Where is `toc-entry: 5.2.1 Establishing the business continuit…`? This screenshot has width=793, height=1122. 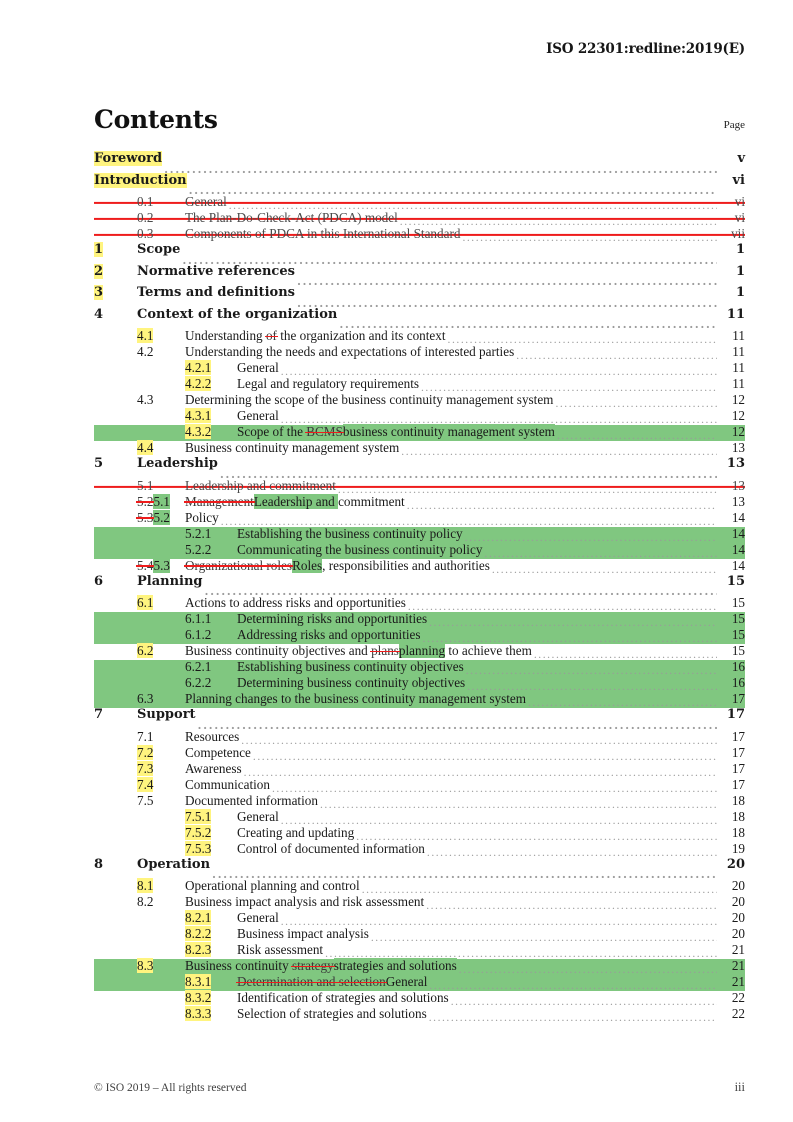 toc-entry: 5.2.1 Establishing the business continuit… is located at coordinates (419, 534).